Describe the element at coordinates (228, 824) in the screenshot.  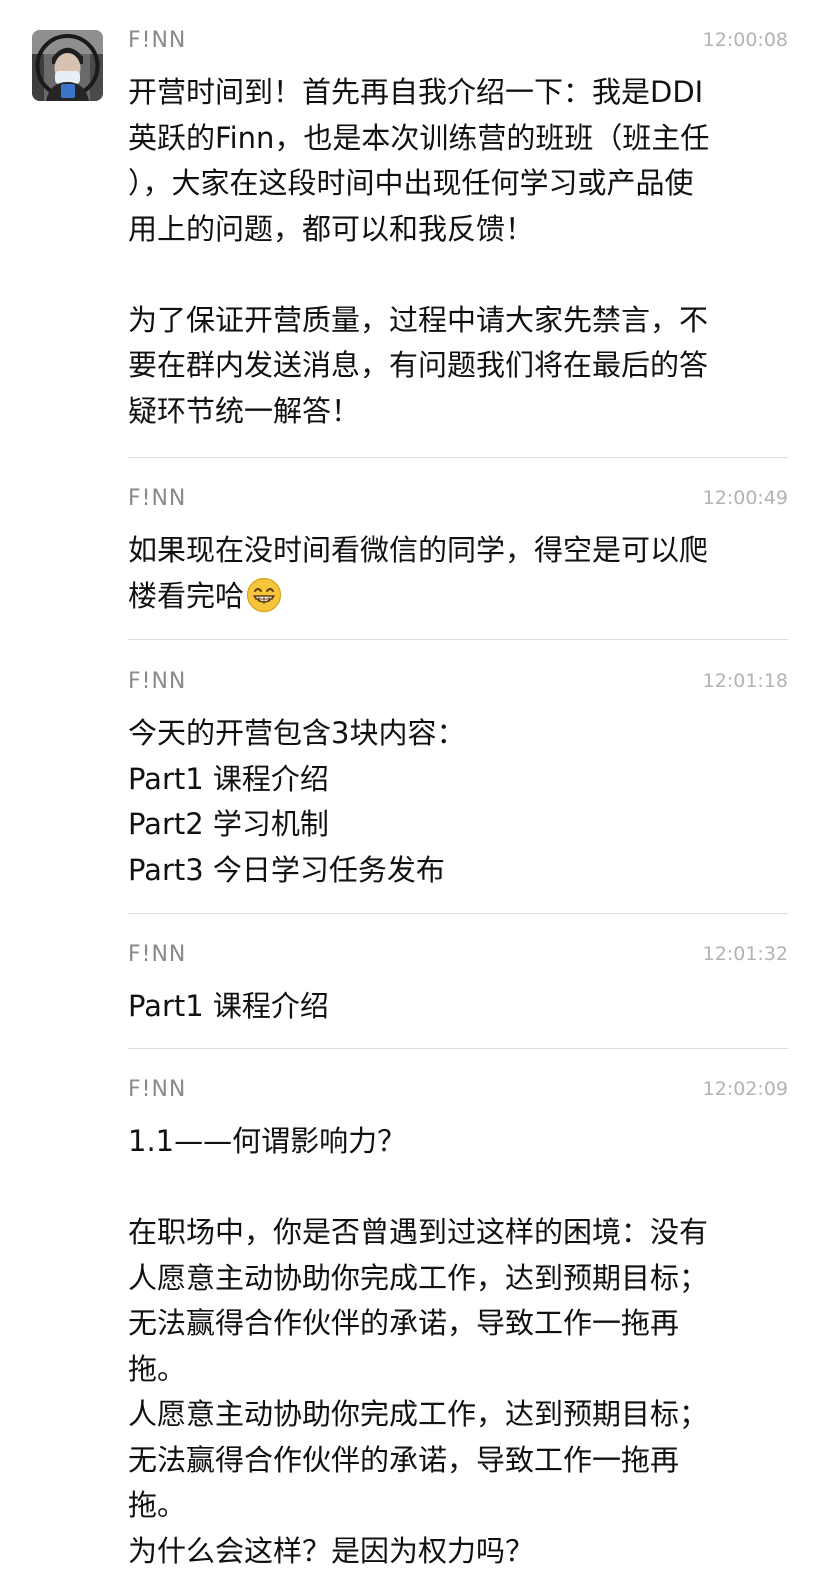
I see `message-line: Part2 学习机制` at that location.